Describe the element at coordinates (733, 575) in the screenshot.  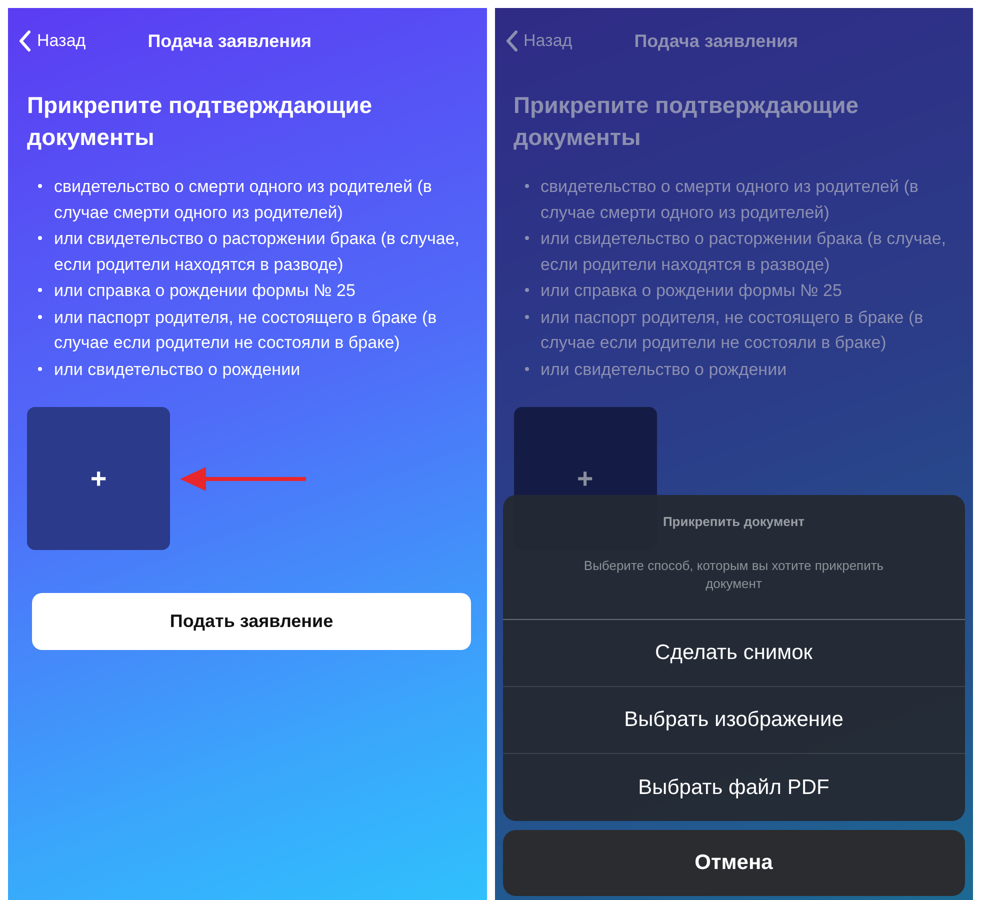
I see `sheet-message: Выберите способ, которым вы хотите прикрепить документ` at that location.